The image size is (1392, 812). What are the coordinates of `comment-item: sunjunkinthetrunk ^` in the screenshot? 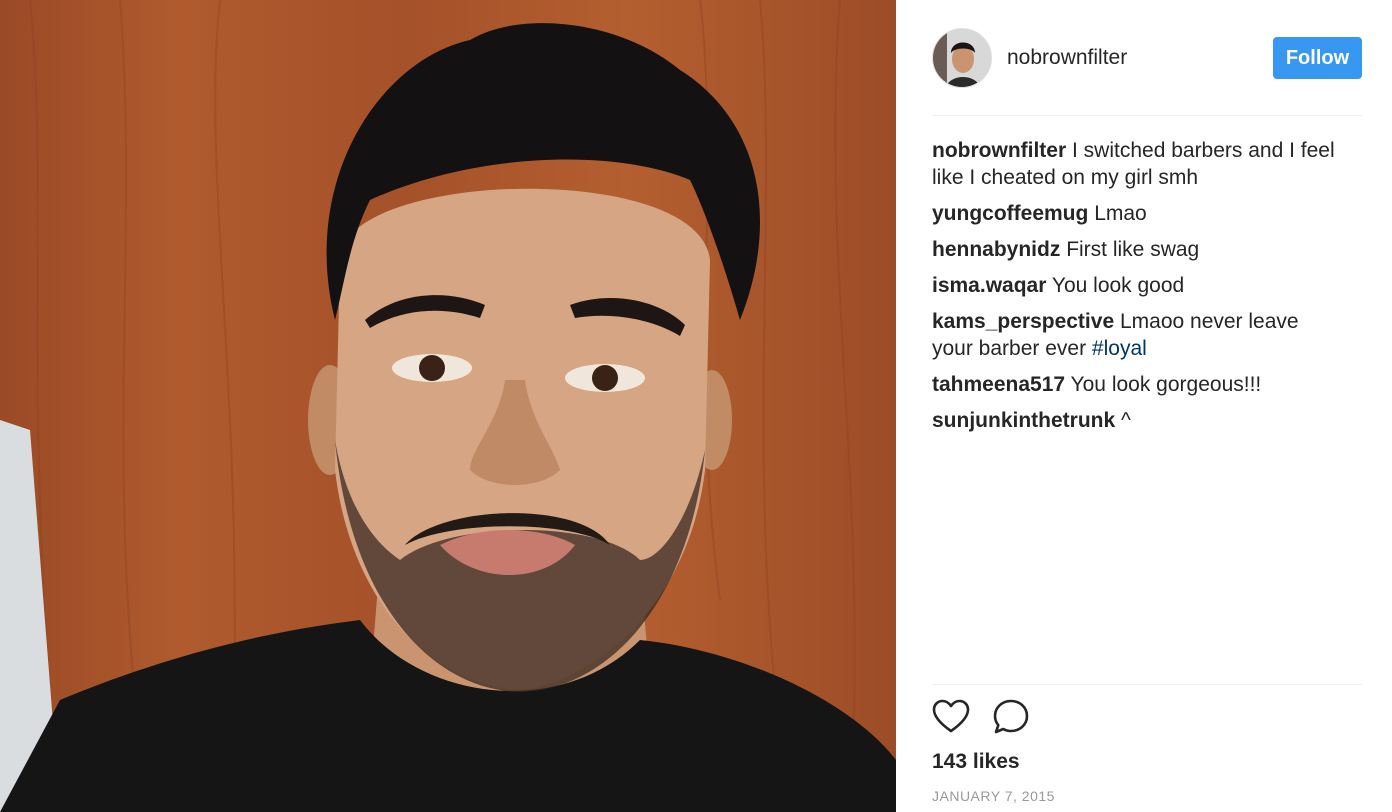 It's located at (1137, 420).